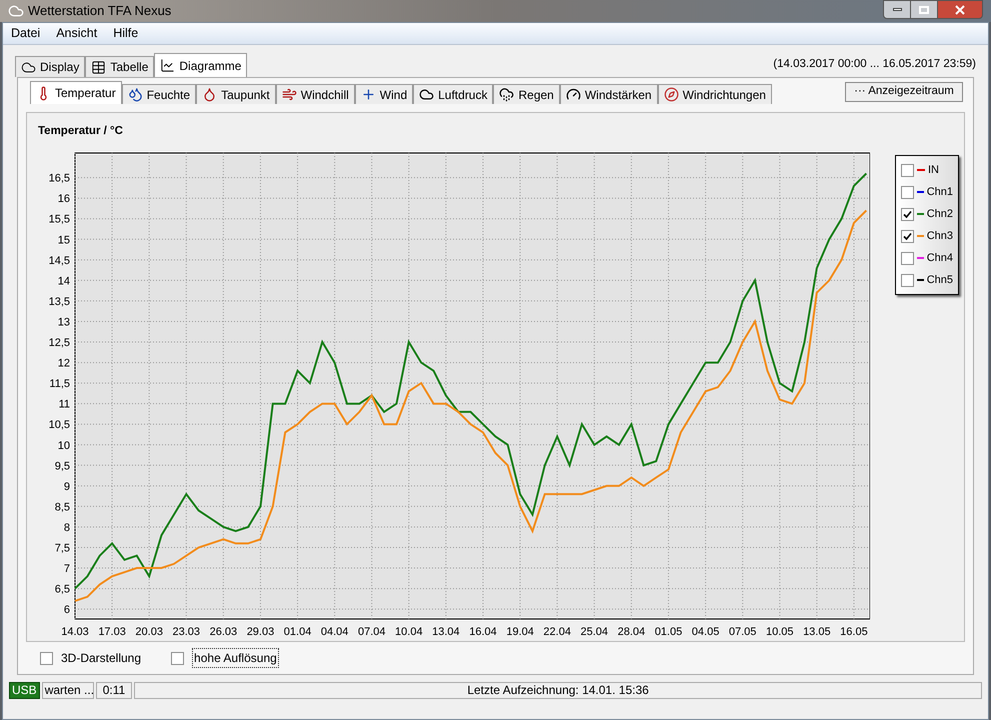  Describe the element at coordinates (75, 632) in the screenshot. I see `x-tick-label: 14.03` at that location.